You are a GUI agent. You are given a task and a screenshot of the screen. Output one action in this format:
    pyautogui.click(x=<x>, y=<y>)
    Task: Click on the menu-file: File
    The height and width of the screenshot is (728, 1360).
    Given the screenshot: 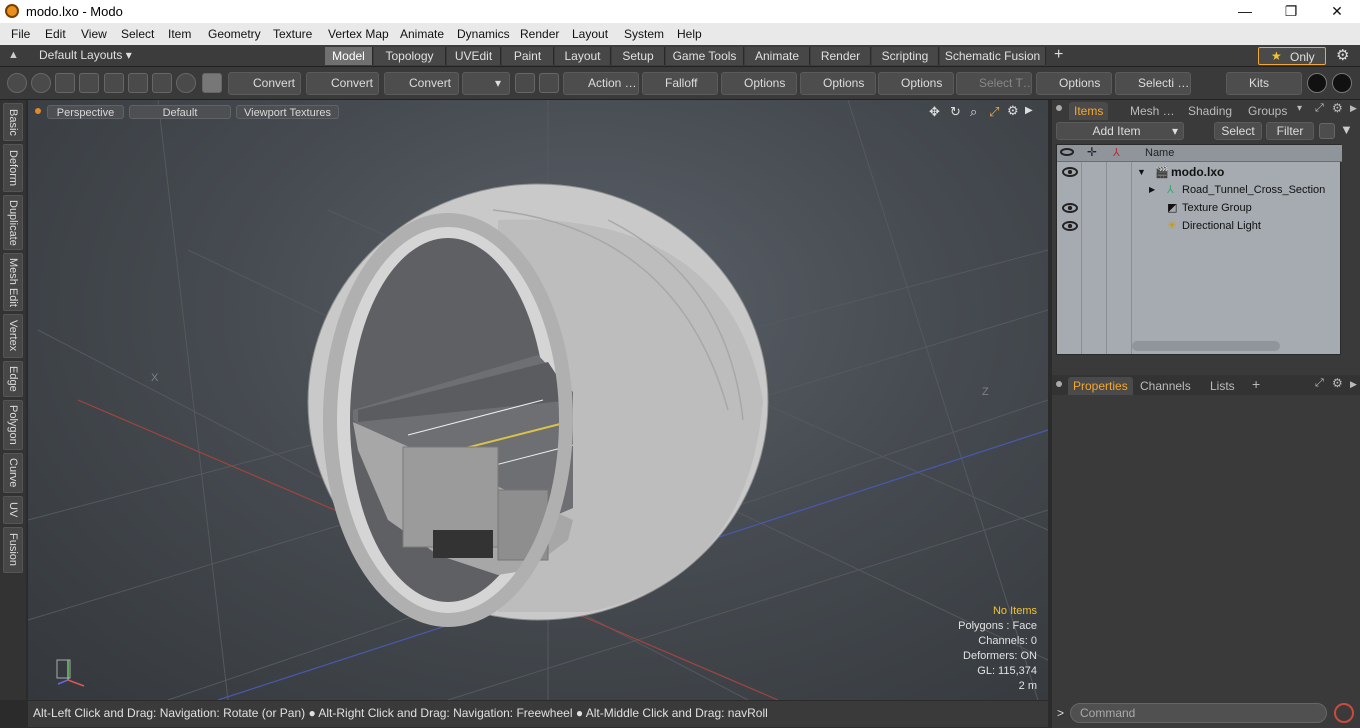 What is the action you would take?
    pyautogui.click(x=20, y=34)
    